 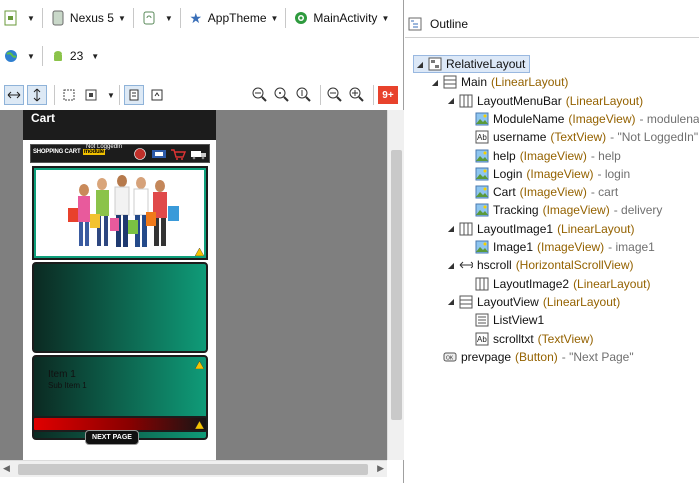 I want to click on login-icon, so click(x=159, y=154).